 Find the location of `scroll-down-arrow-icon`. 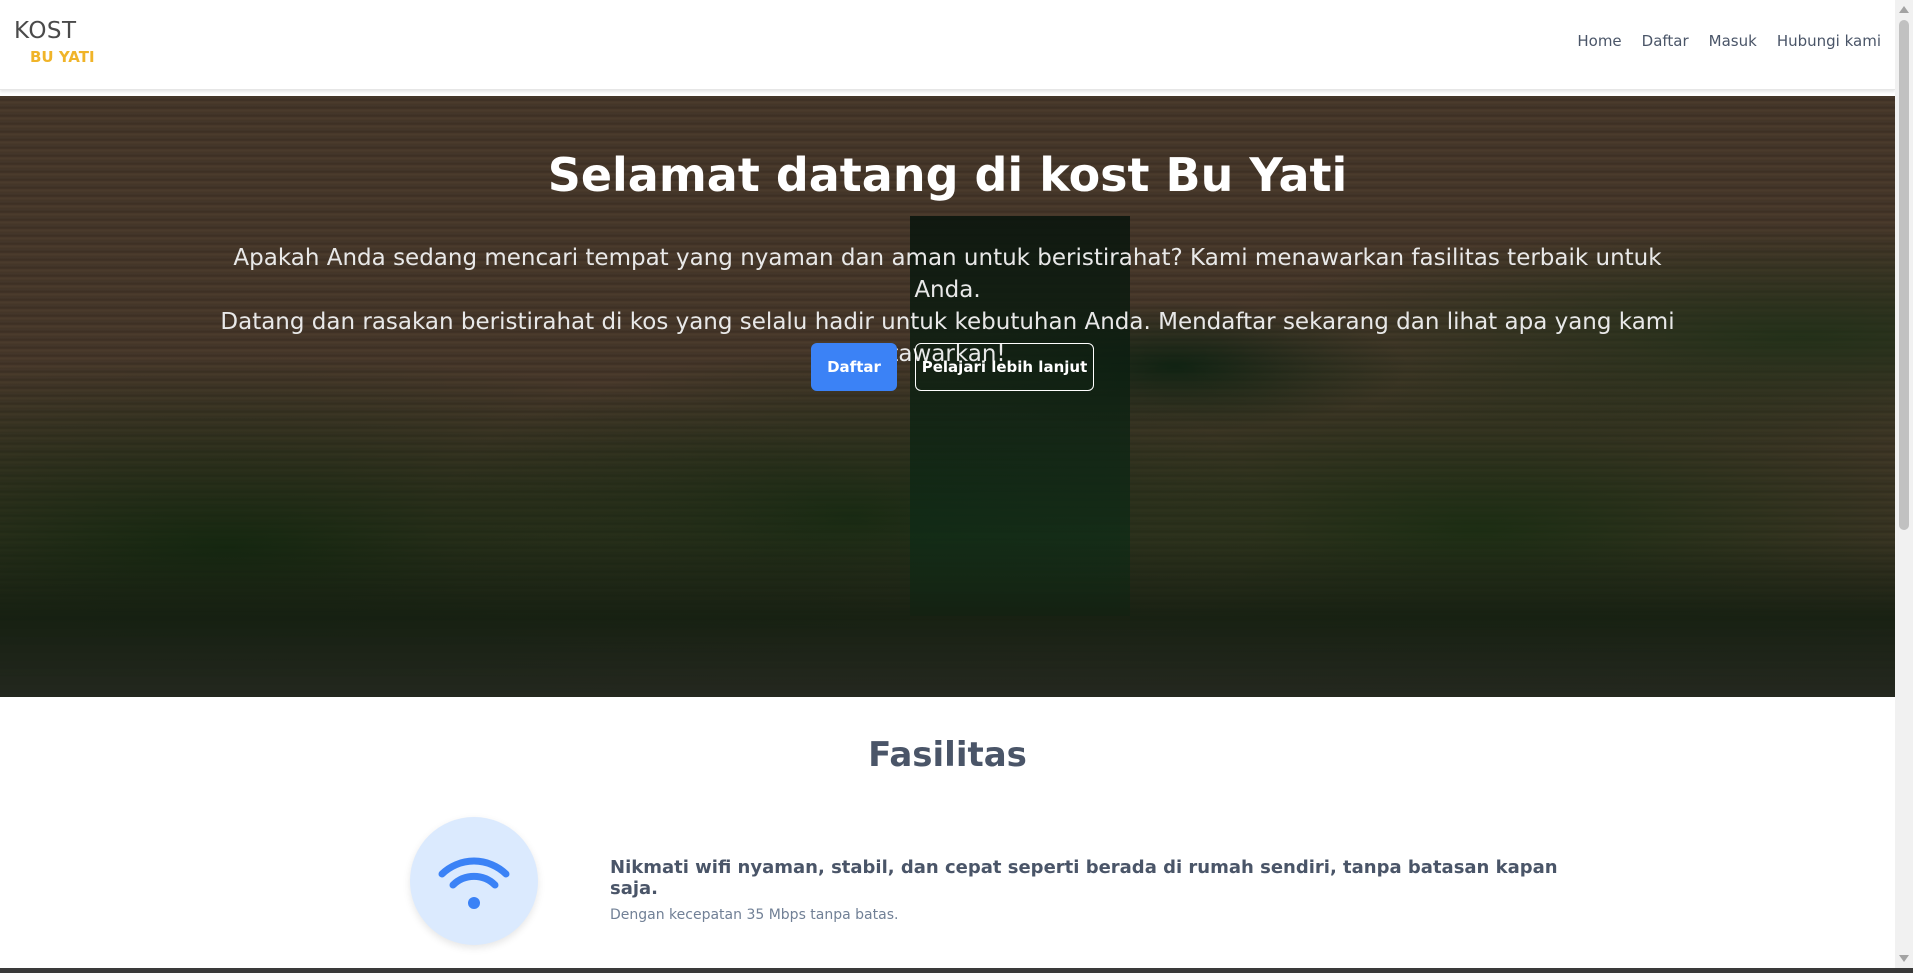

scroll-down-arrow-icon is located at coordinates (1904, 958).